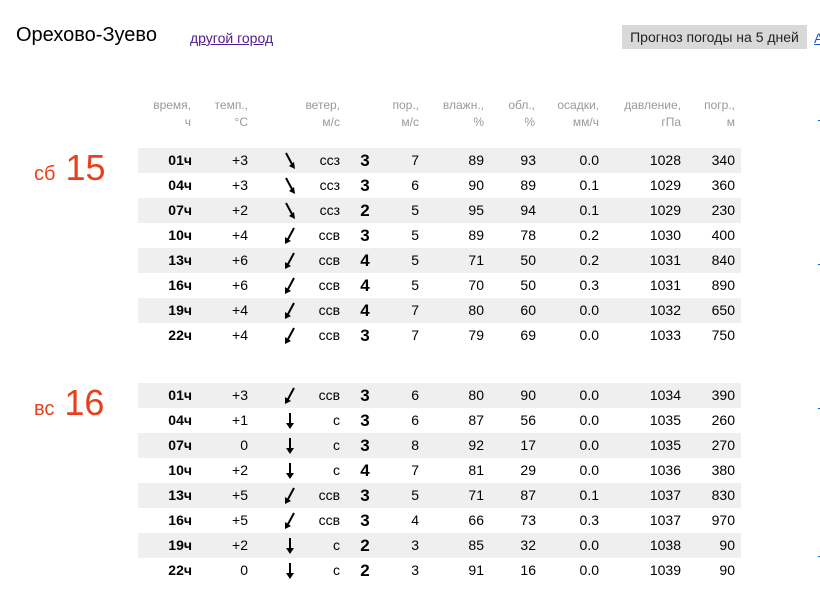 The image size is (820, 599). I want to click on temp-cell: +3, so click(240, 160).